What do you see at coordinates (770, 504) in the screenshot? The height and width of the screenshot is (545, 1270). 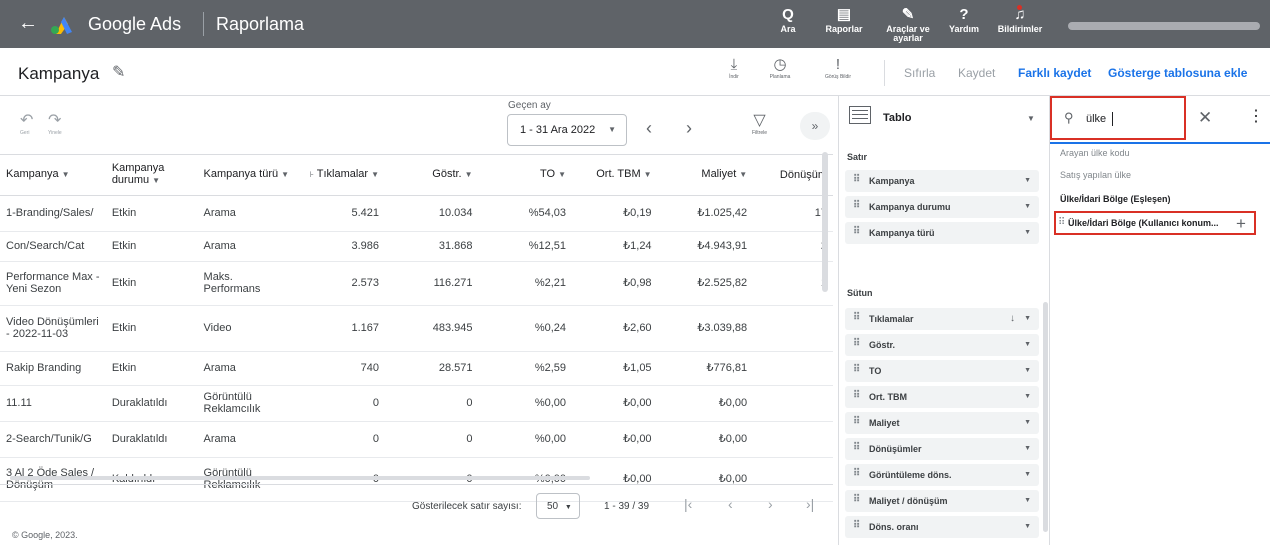 I see `next-page-icon: ›` at bounding box center [770, 504].